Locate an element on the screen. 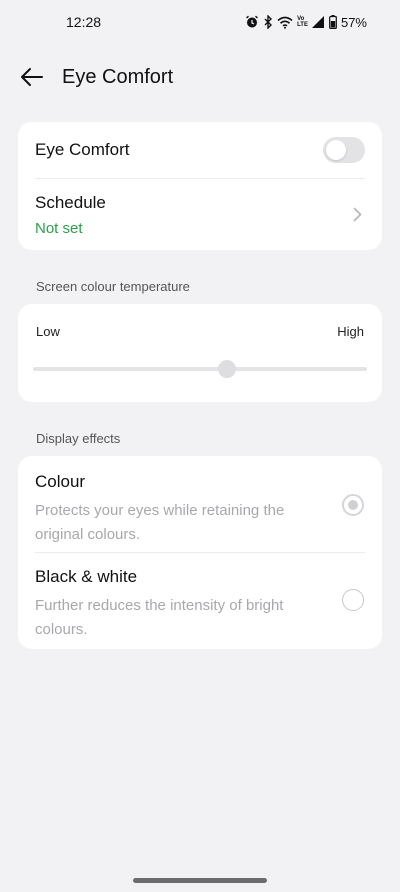 The image size is (400, 892). temperature-slider is located at coordinates (200, 369).